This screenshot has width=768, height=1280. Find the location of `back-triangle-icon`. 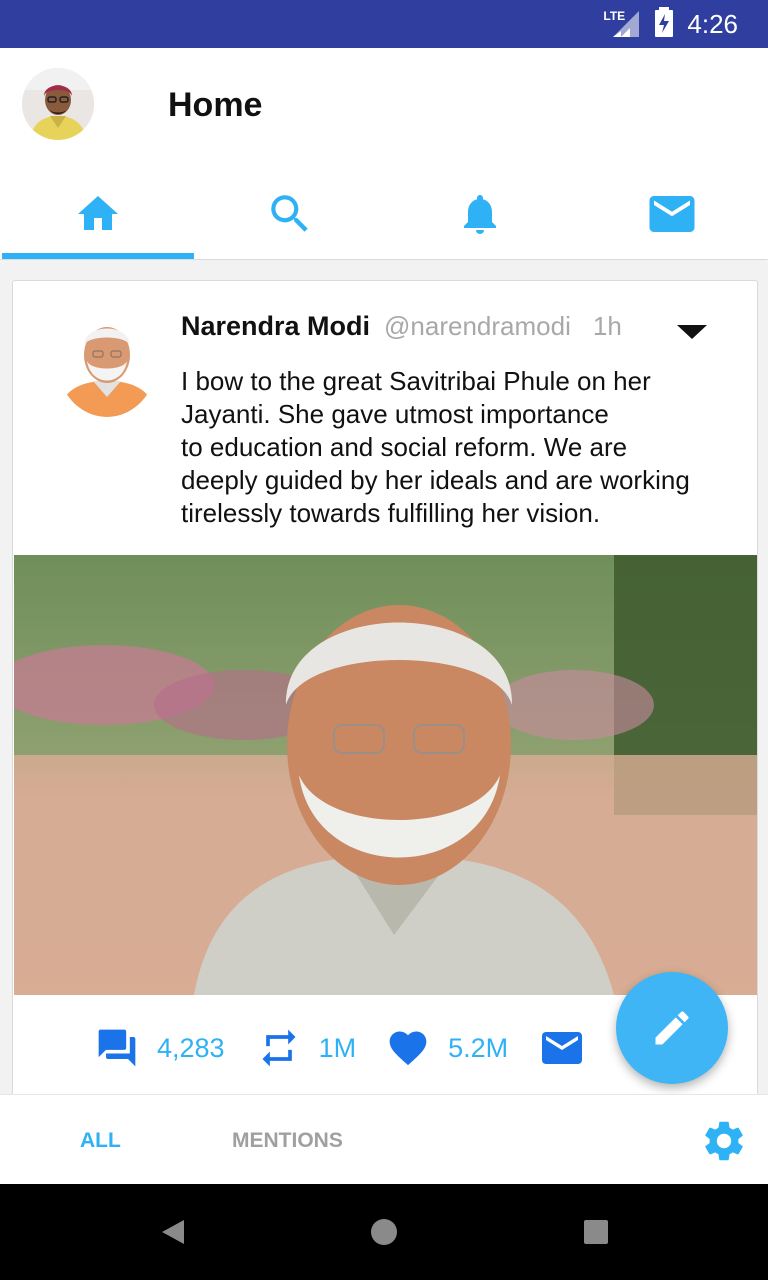

back-triangle-icon is located at coordinates (173, 1232).